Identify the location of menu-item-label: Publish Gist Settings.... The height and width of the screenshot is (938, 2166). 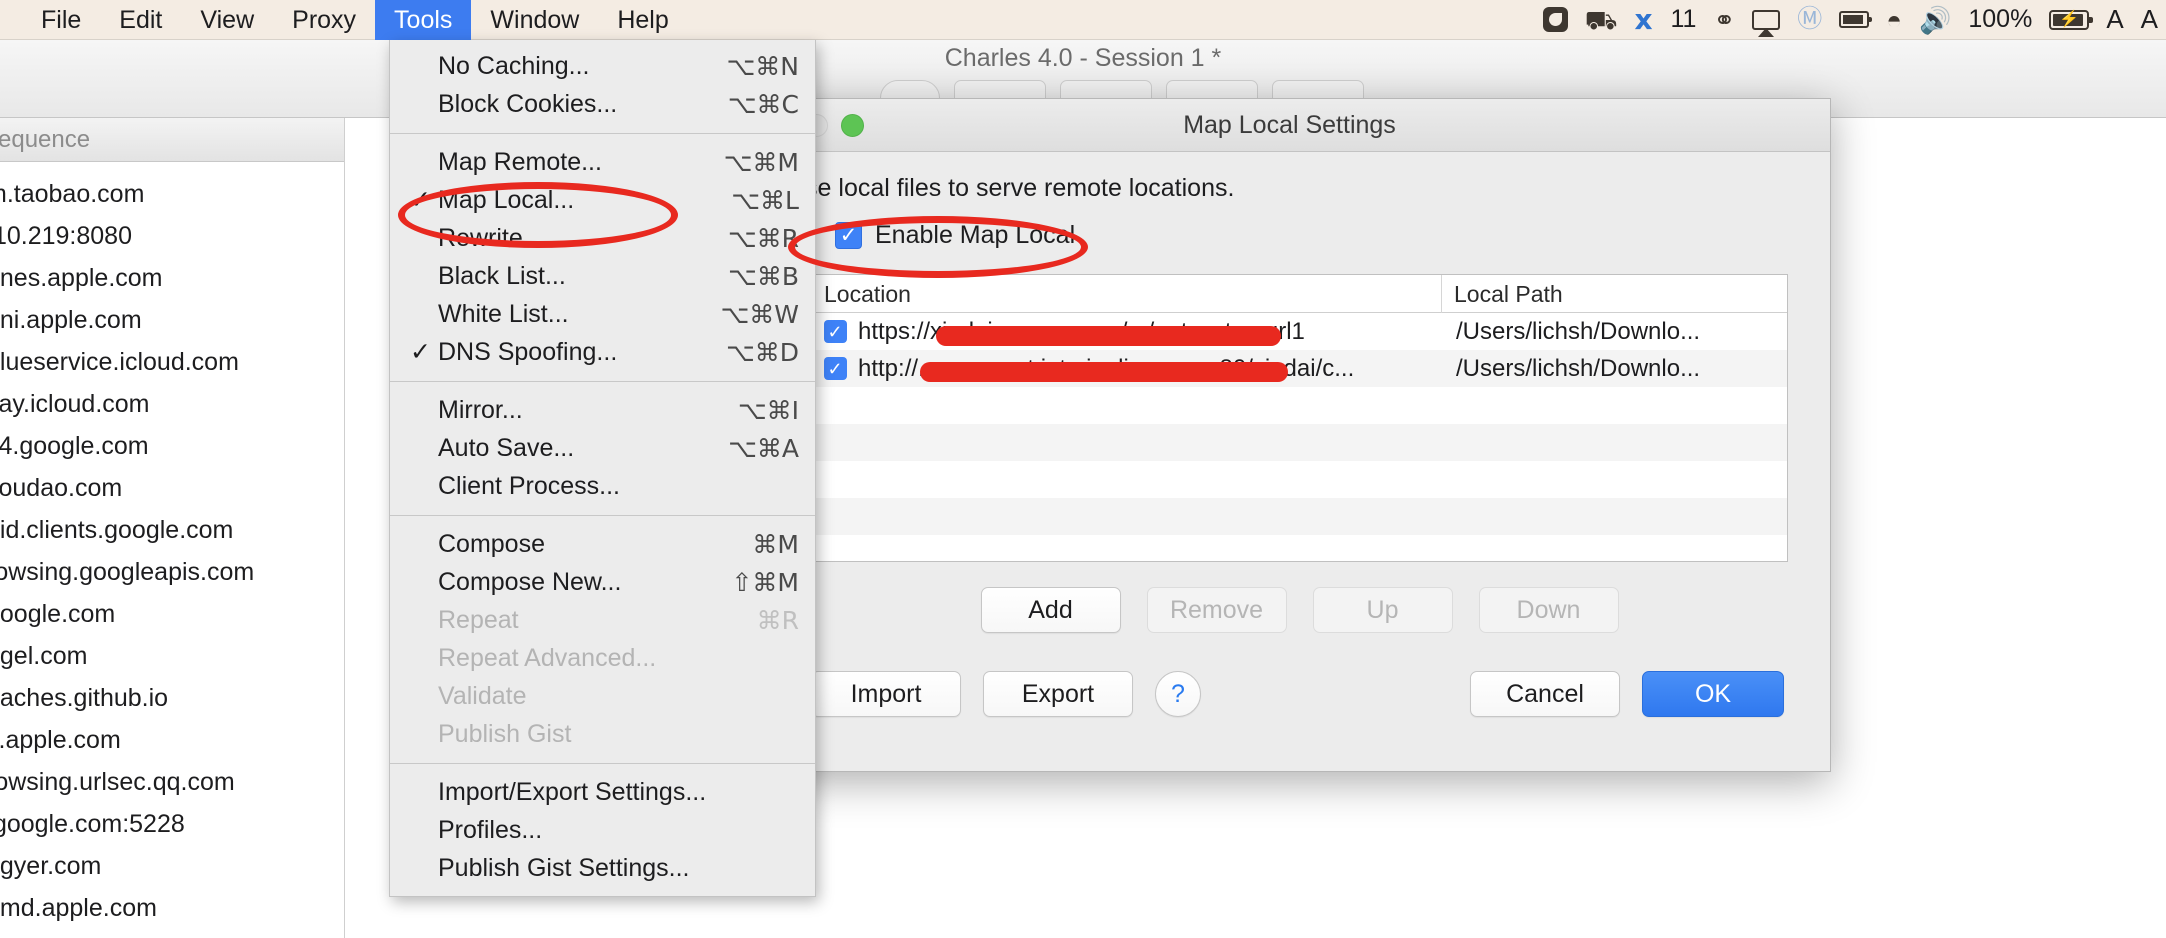
(564, 867).